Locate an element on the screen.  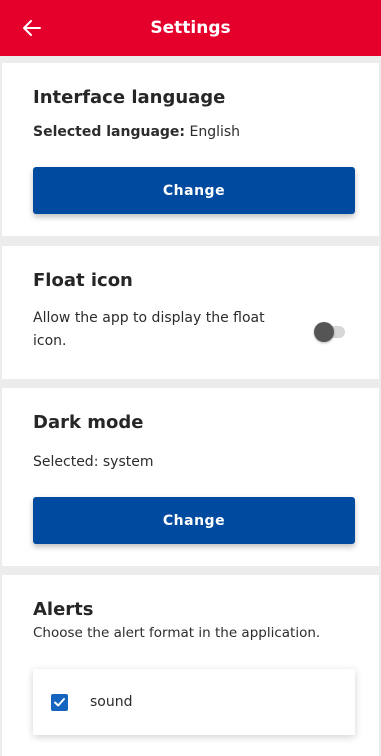
alerts-title: Alerts is located at coordinates (63, 609).